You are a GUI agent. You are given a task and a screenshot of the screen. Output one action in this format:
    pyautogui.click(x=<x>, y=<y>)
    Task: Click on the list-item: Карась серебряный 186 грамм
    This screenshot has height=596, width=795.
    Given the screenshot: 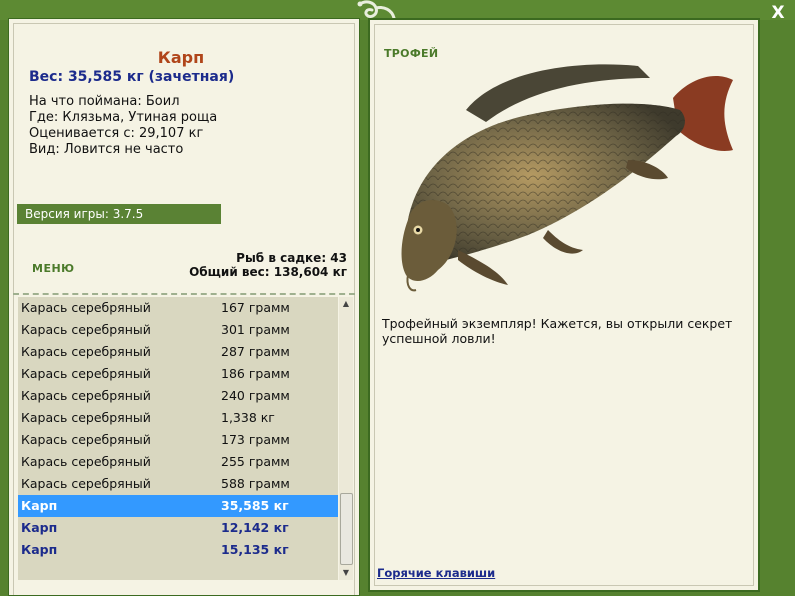 What is the action you would take?
    pyautogui.click(x=178, y=374)
    